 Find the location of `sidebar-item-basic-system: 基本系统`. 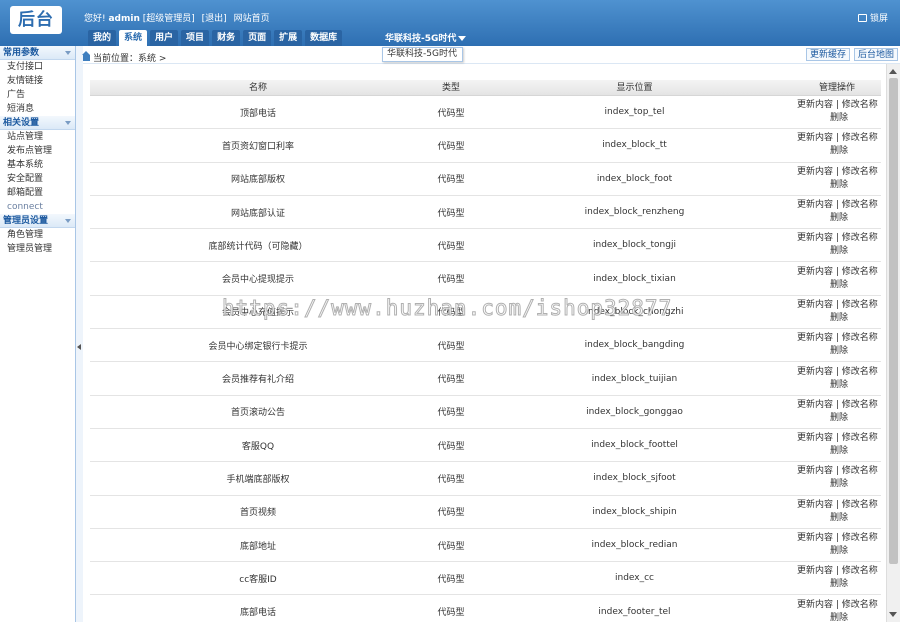

sidebar-item-basic-system: 基本系统 is located at coordinates (37, 165).